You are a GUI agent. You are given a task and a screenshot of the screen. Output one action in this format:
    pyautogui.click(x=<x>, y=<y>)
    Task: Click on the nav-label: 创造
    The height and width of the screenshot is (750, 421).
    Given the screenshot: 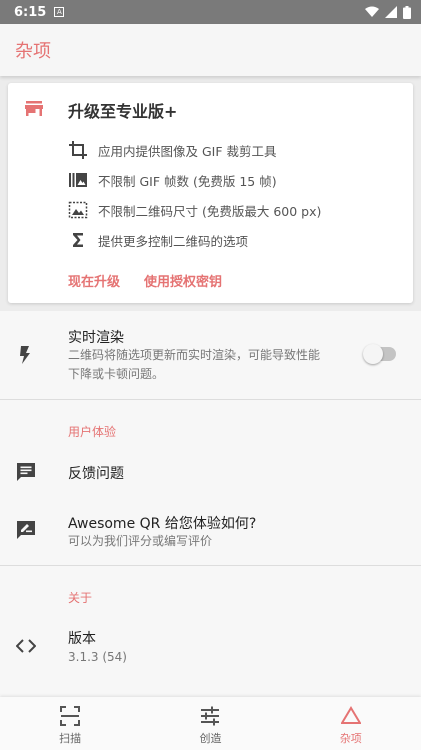 What is the action you would take?
    pyautogui.click(x=210, y=738)
    